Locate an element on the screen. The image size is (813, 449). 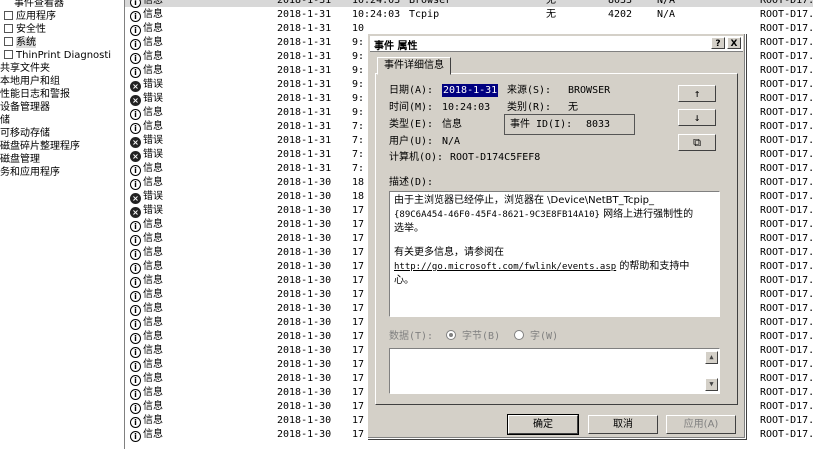
previous-event-button: ↑ is located at coordinates (697, 93).